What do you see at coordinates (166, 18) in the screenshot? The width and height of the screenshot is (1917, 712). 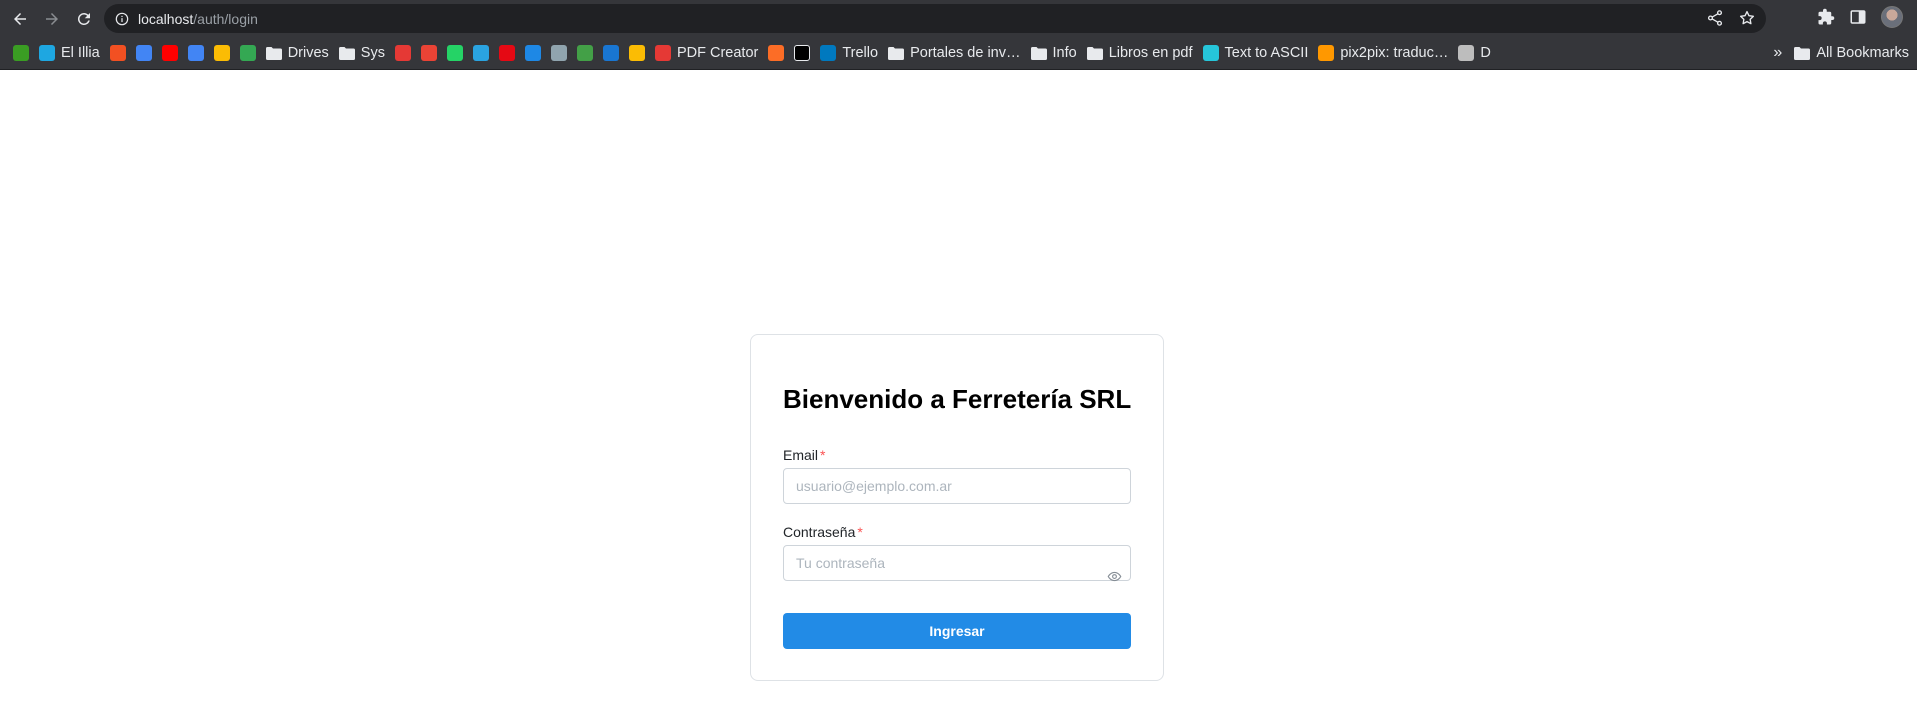 I see `url-host: localhost` at bounding box center [166, 18].